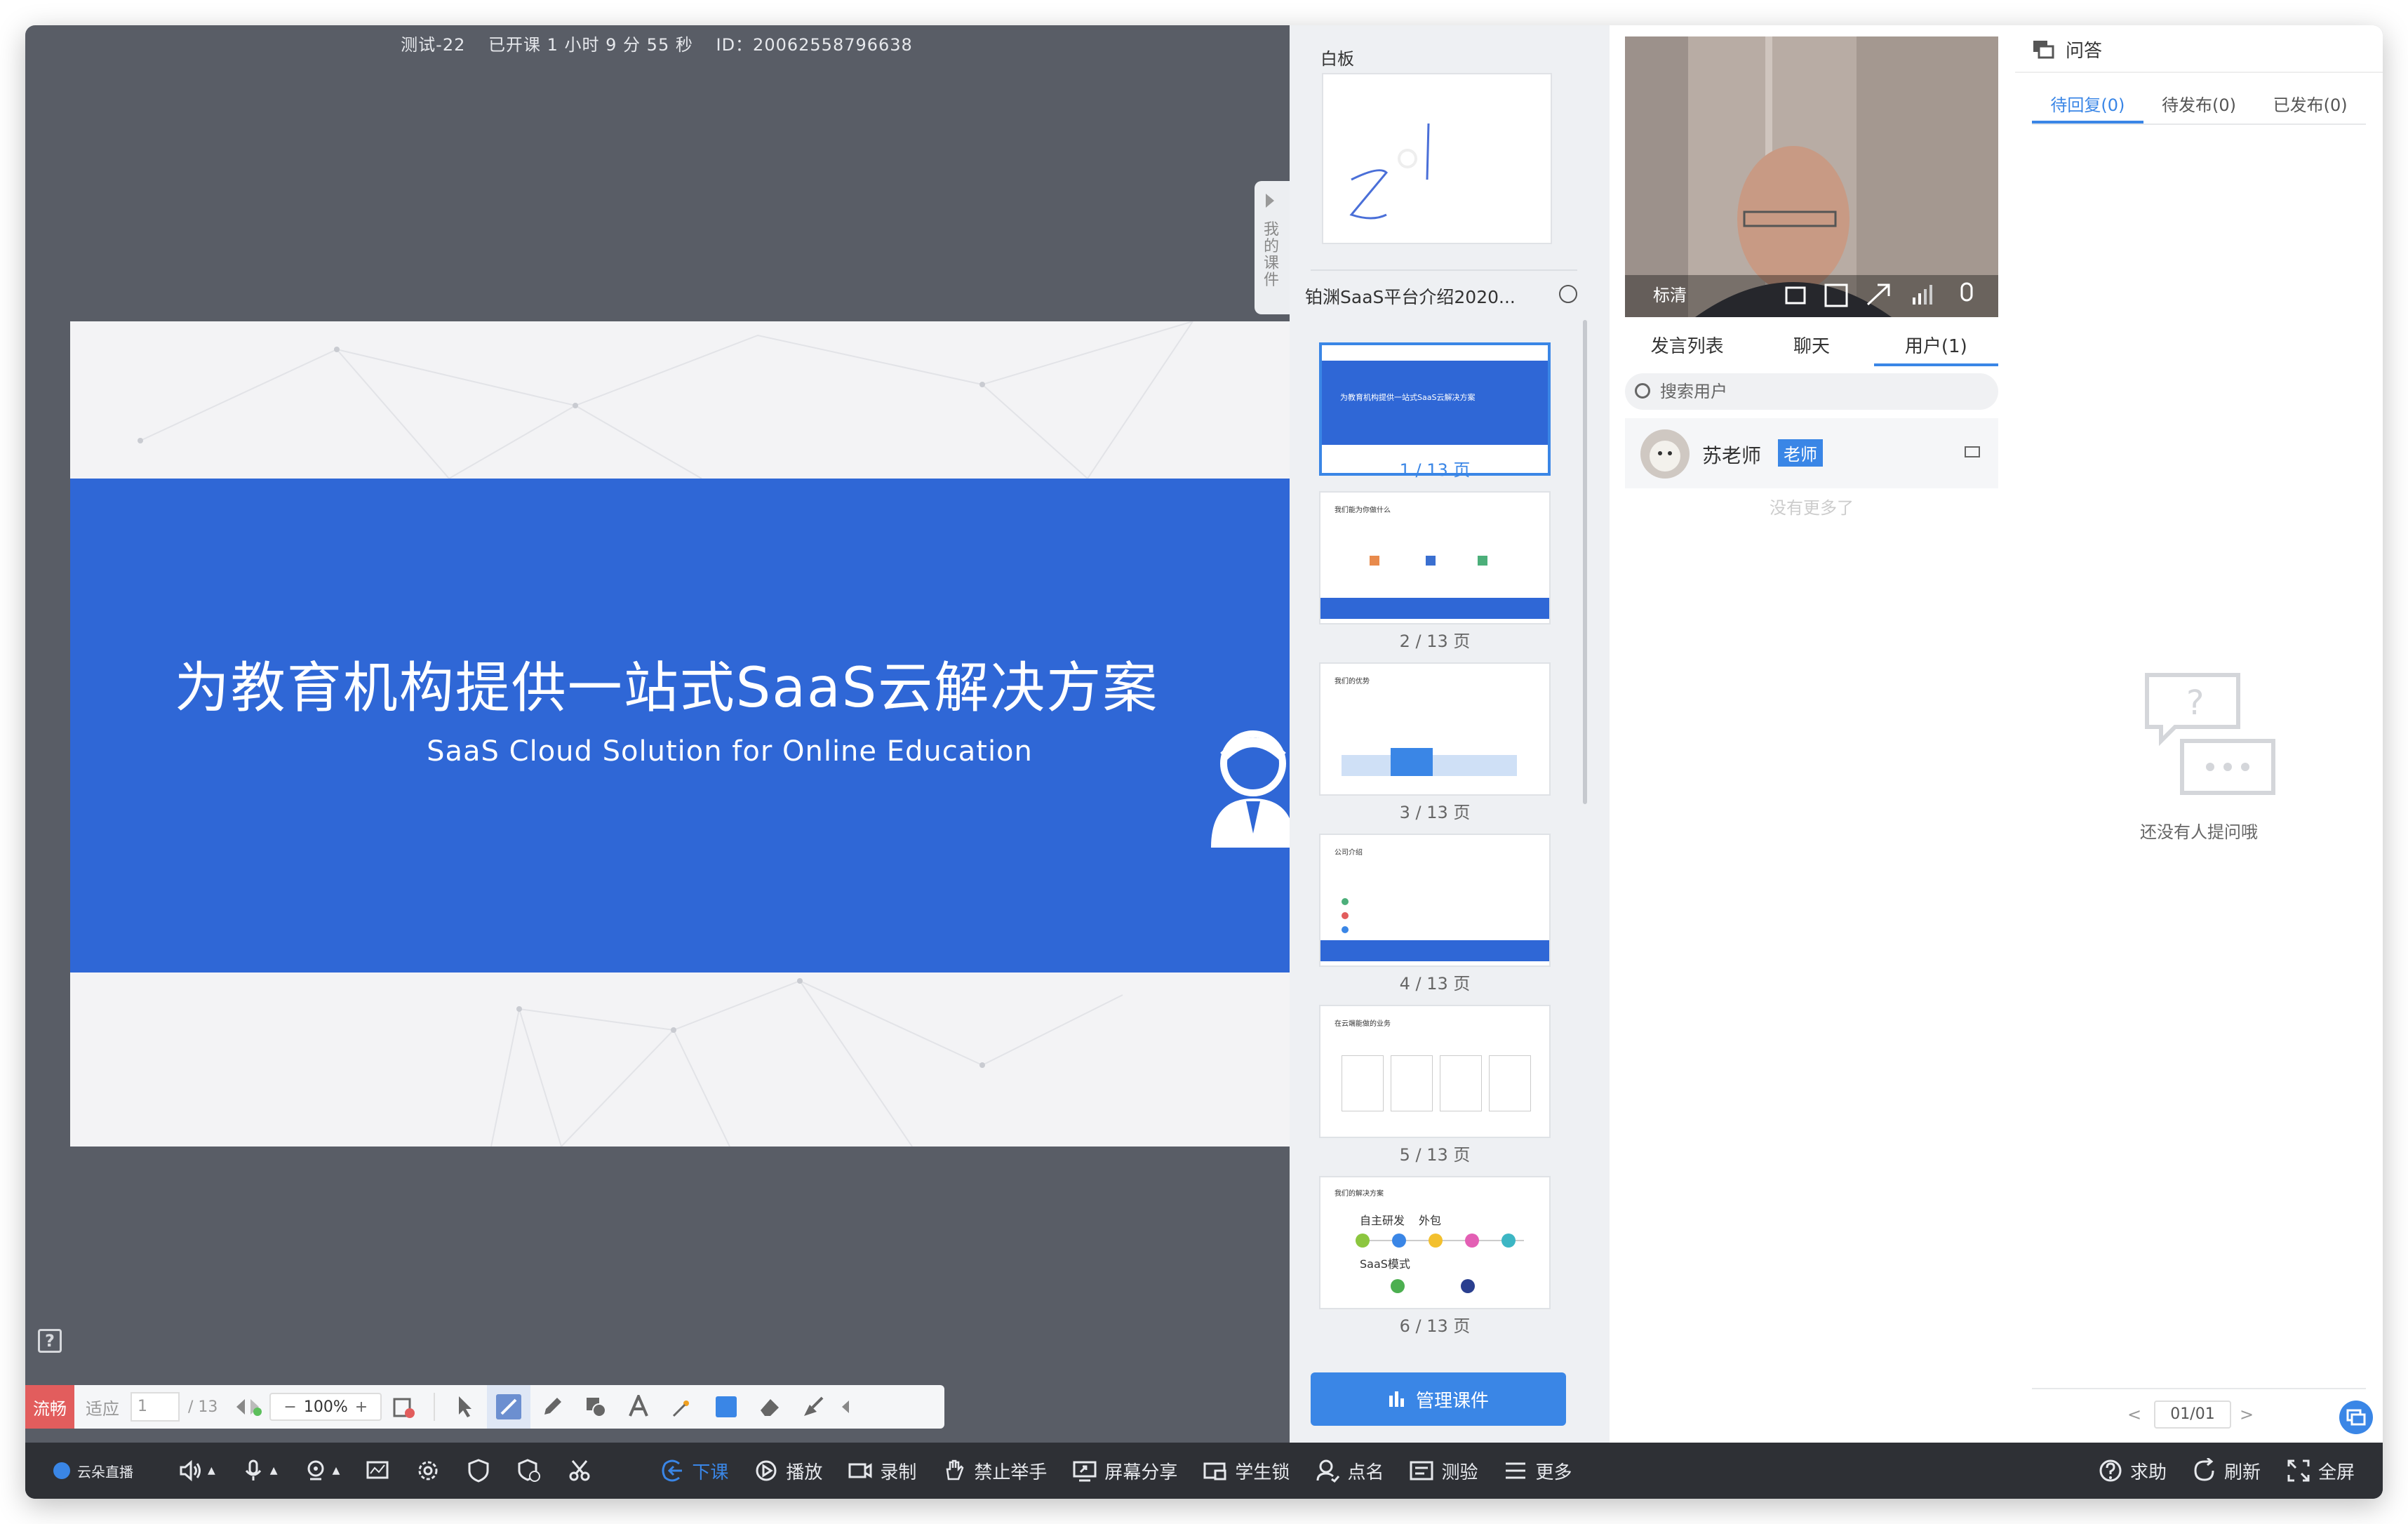 Image resolution: width=2408 pixels, height=1524 pixels. I want to click on rollcall-button: 点名, so click(1349, 1471).